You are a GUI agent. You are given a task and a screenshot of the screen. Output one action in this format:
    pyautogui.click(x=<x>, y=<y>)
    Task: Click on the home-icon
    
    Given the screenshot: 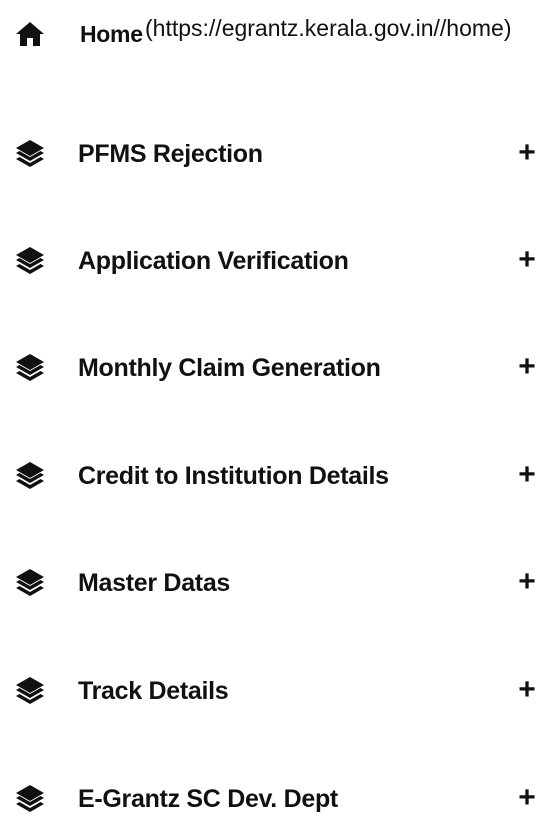 What is the action you would take?
    pyautogui.click(x=30, y=34)
    